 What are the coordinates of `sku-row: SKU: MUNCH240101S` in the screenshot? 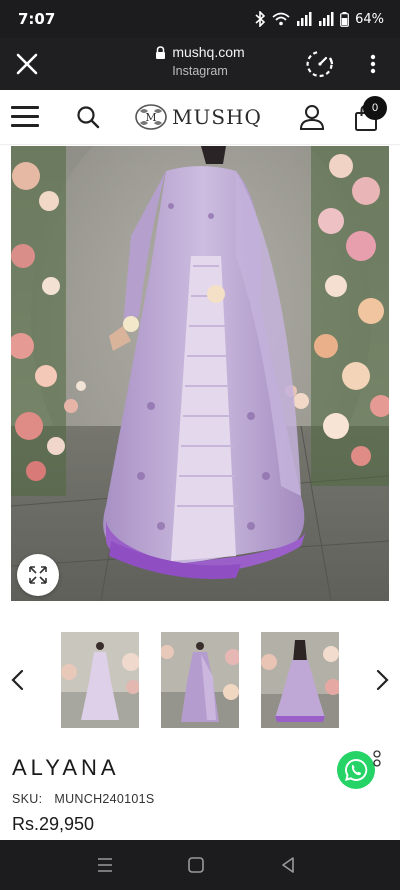 It's located at (83, 799).